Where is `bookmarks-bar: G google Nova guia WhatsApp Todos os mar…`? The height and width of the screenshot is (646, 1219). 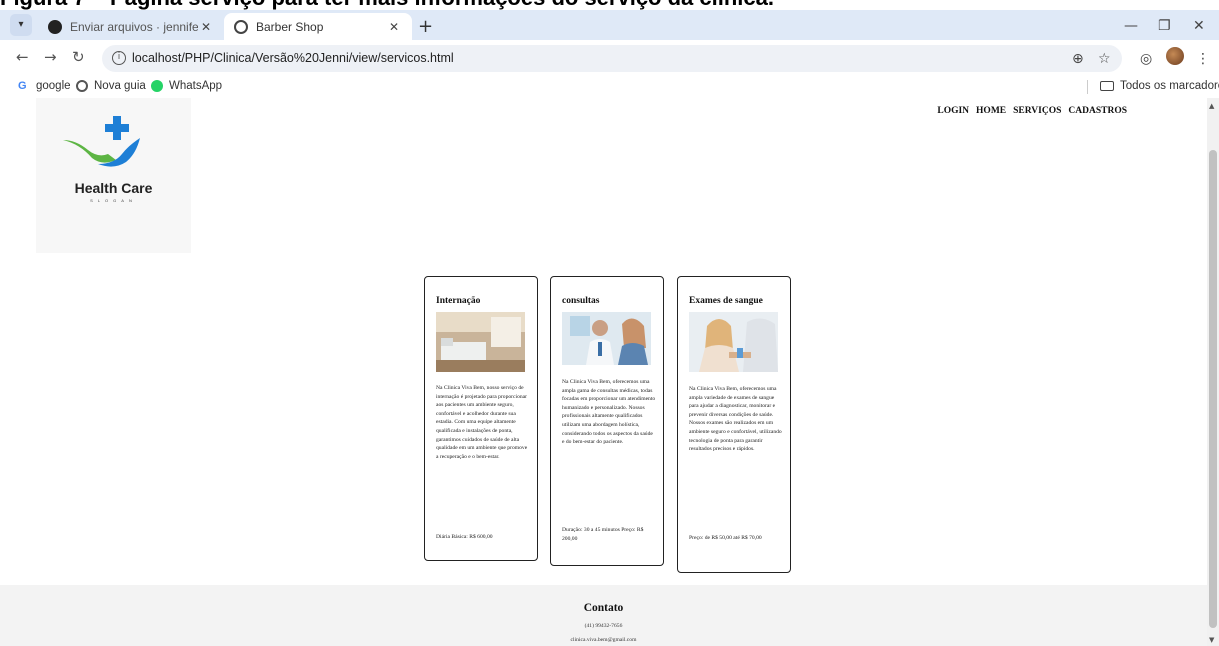 bookmarks-bar: G google Nova guia WhatsApp Todos os mar… is located at coordinates (609, 87).